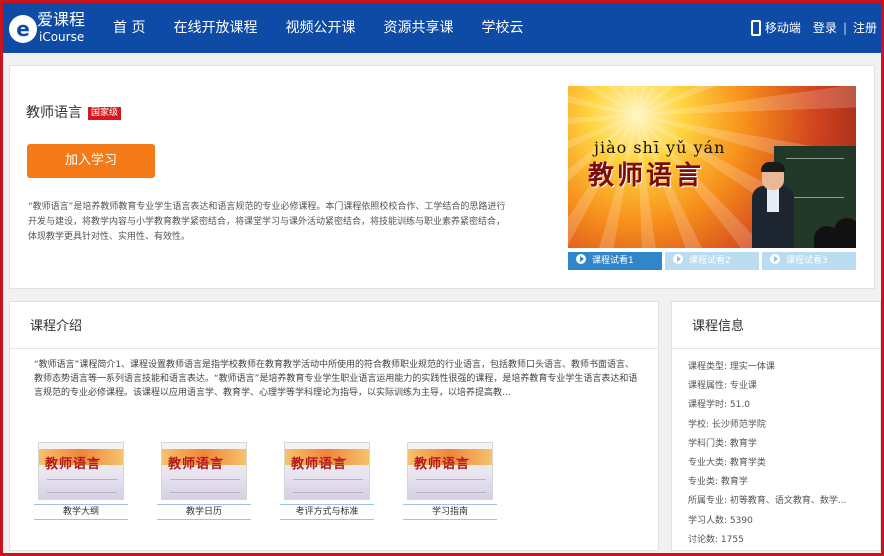 The height and width of the screenshot is (556, 884). What do you see at coordinates (718, 326) in the screenshot?
I see `info-heading: 课程信息` at bounding box center [718, 326].